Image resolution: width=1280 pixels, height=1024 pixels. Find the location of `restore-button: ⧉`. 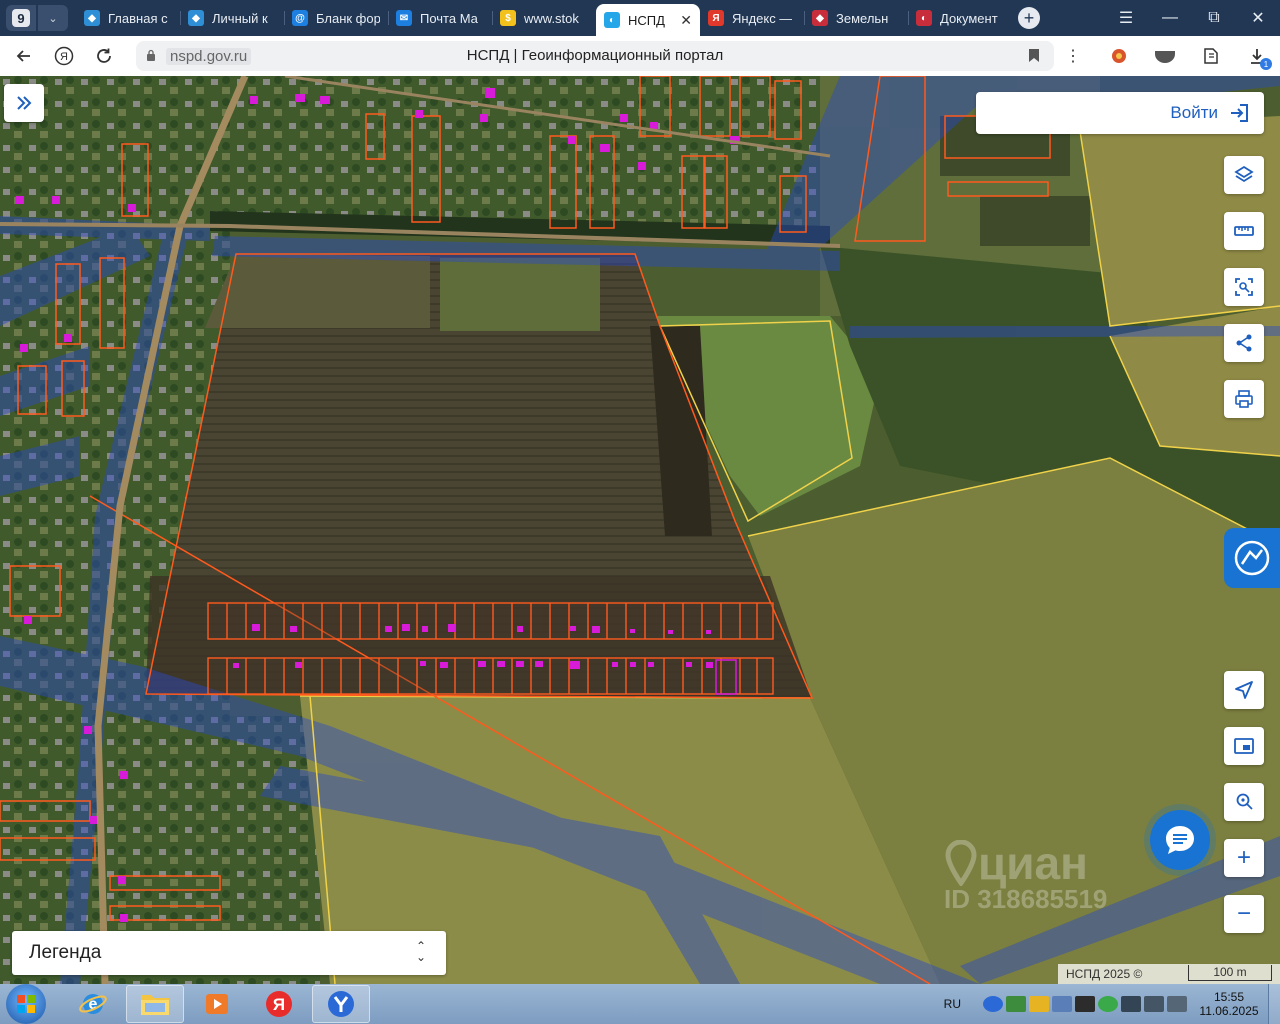

restore-button: ⧉ is located at coordinates (1214, 18).